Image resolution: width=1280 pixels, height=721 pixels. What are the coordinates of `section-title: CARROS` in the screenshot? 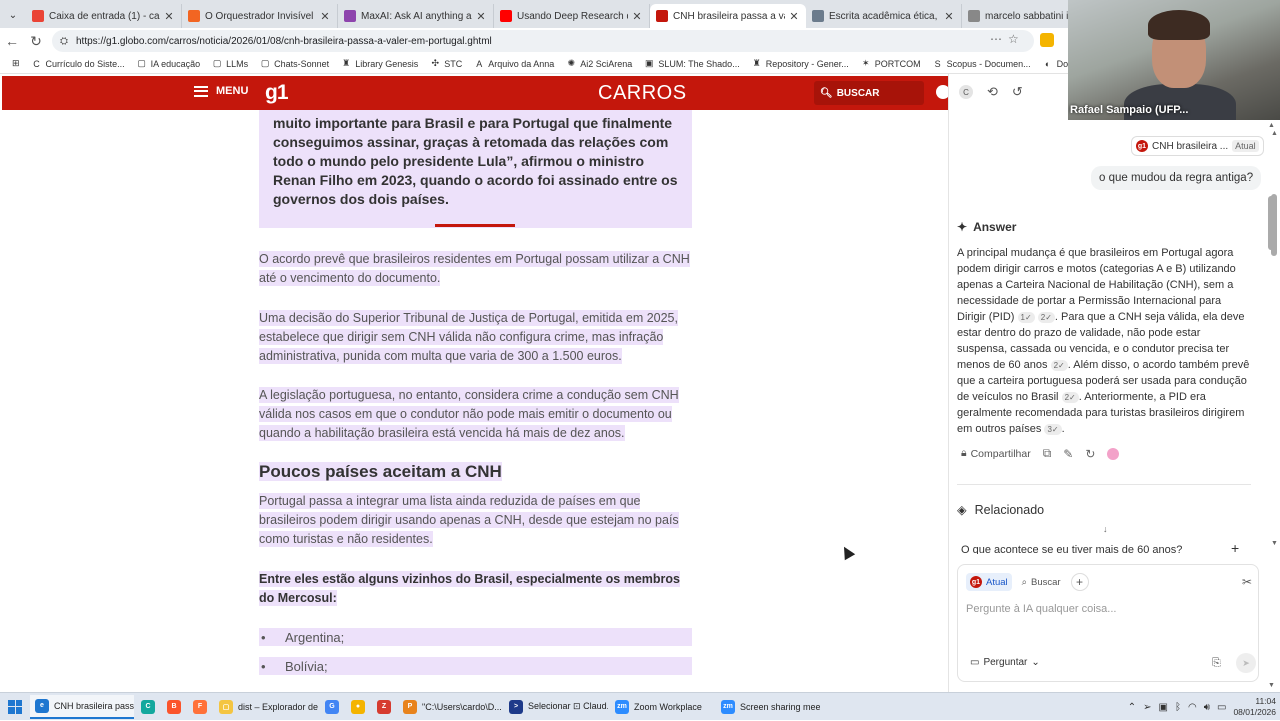 It's located at (642, 93).